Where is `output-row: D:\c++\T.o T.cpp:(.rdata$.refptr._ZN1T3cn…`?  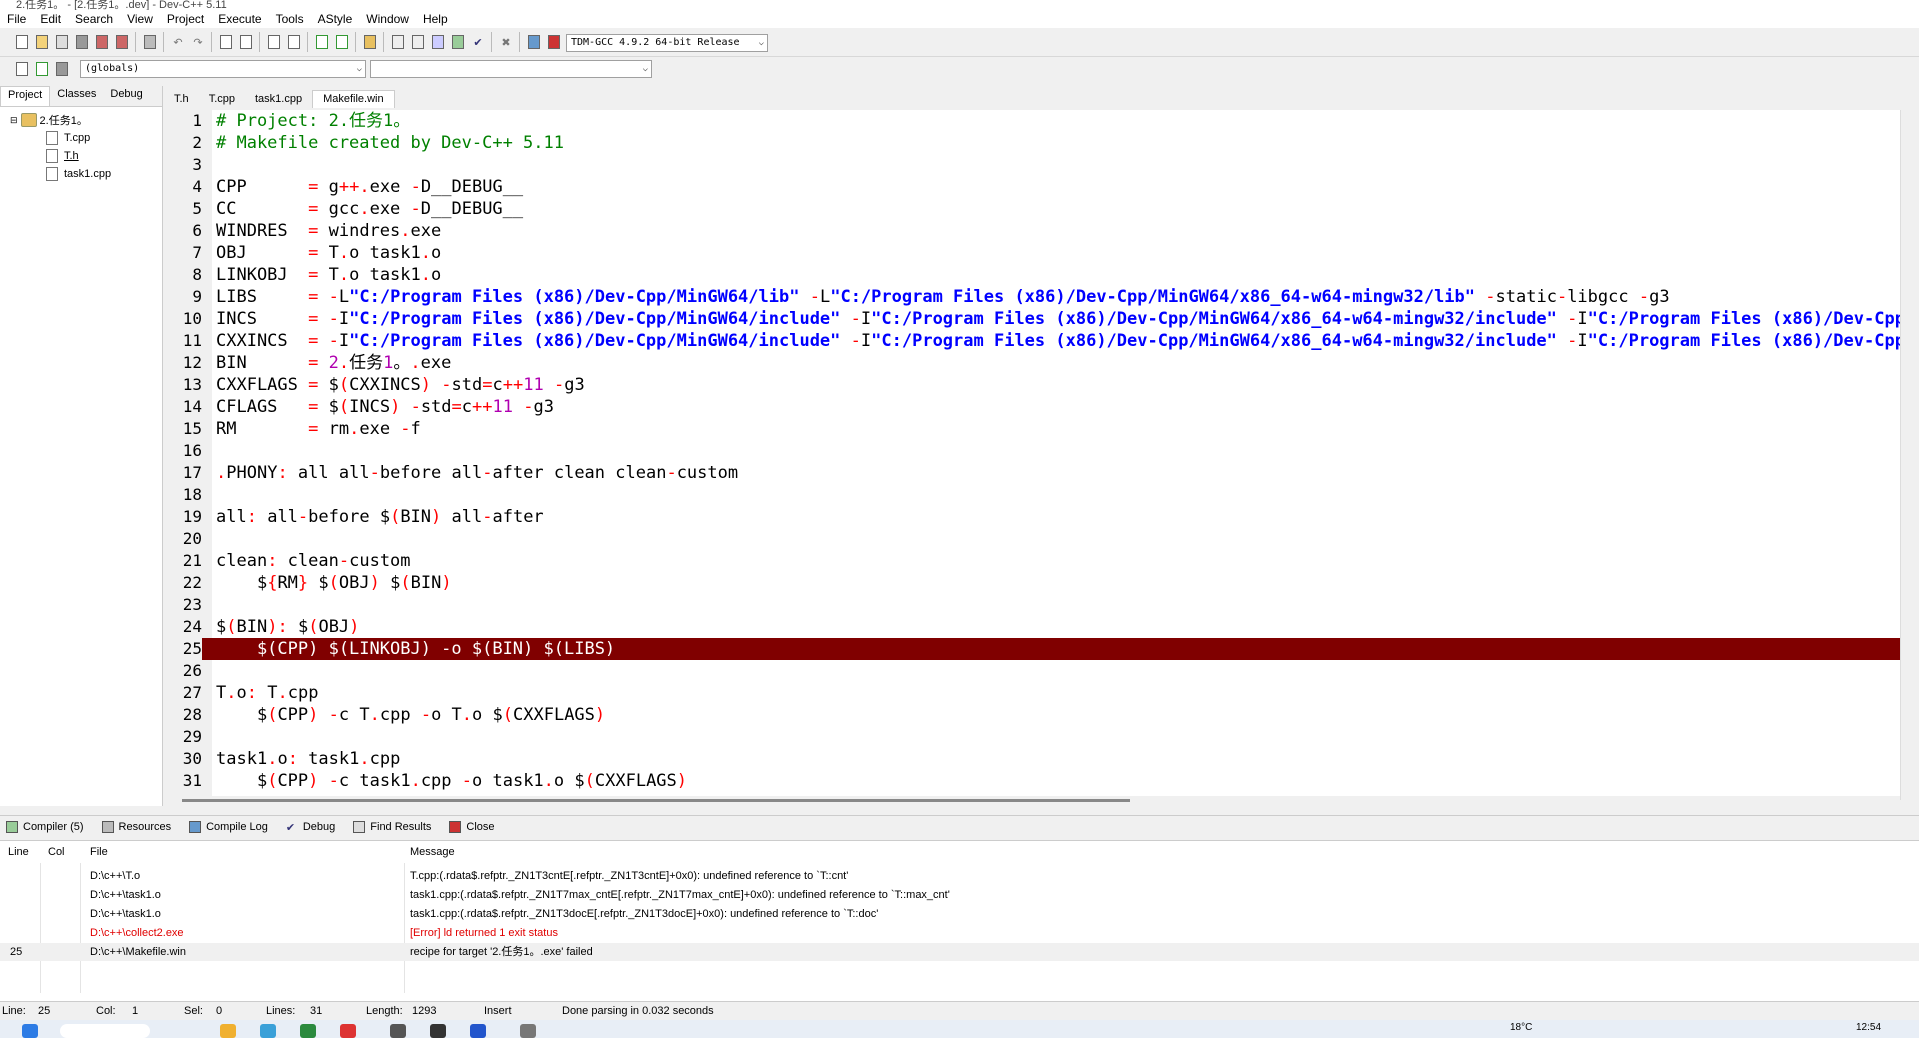
output-row: D:\c++\T.o T.cpp:(.rdata$.refptr._ZN1T3cn… is located at coordinates (959, 876).